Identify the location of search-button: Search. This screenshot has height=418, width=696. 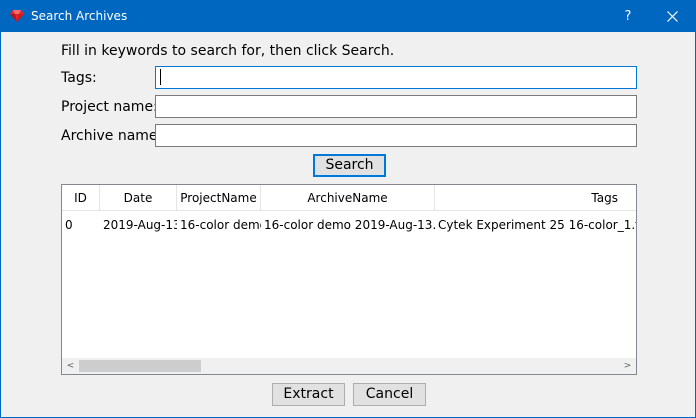
(349, 165).